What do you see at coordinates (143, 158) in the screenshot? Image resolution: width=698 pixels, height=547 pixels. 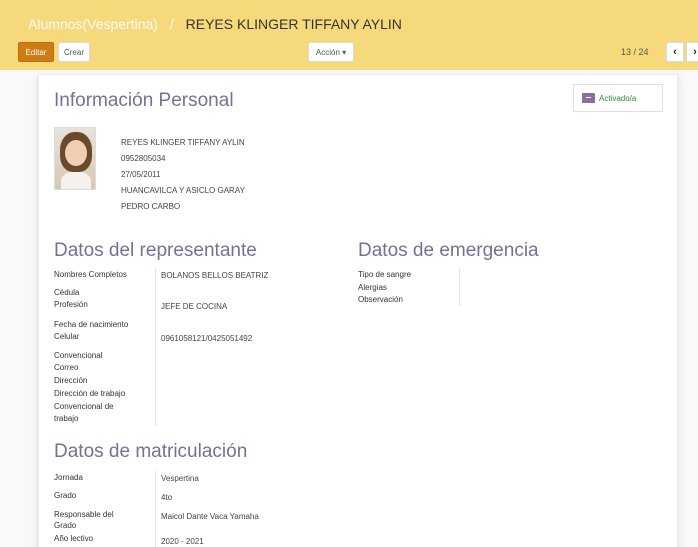 I see `student-id-number: 0952805034` at bounding box center [143, 158].